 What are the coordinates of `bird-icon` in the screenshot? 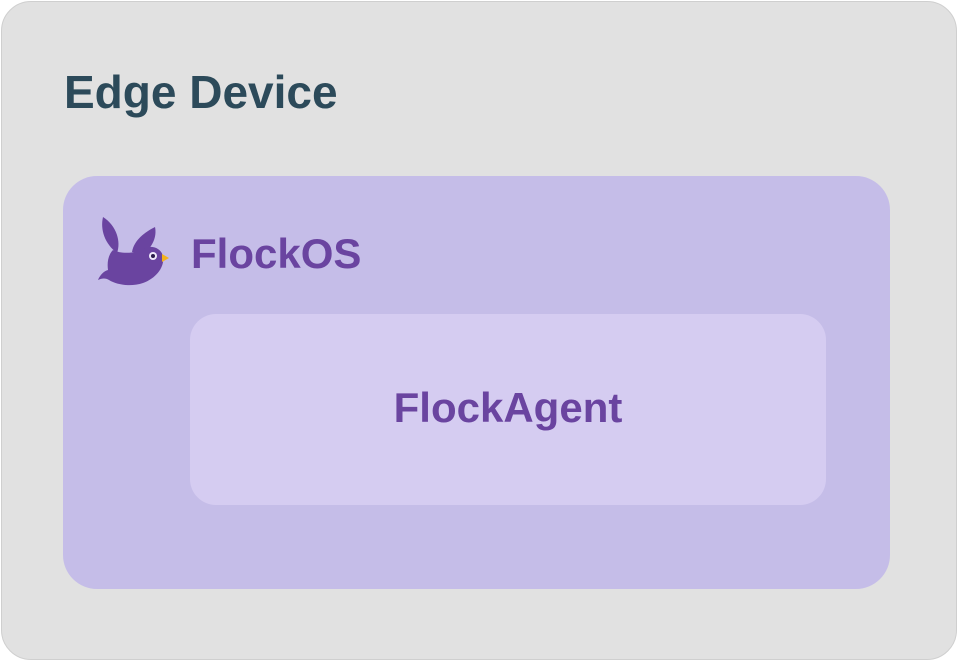 It's located at (134, 252).